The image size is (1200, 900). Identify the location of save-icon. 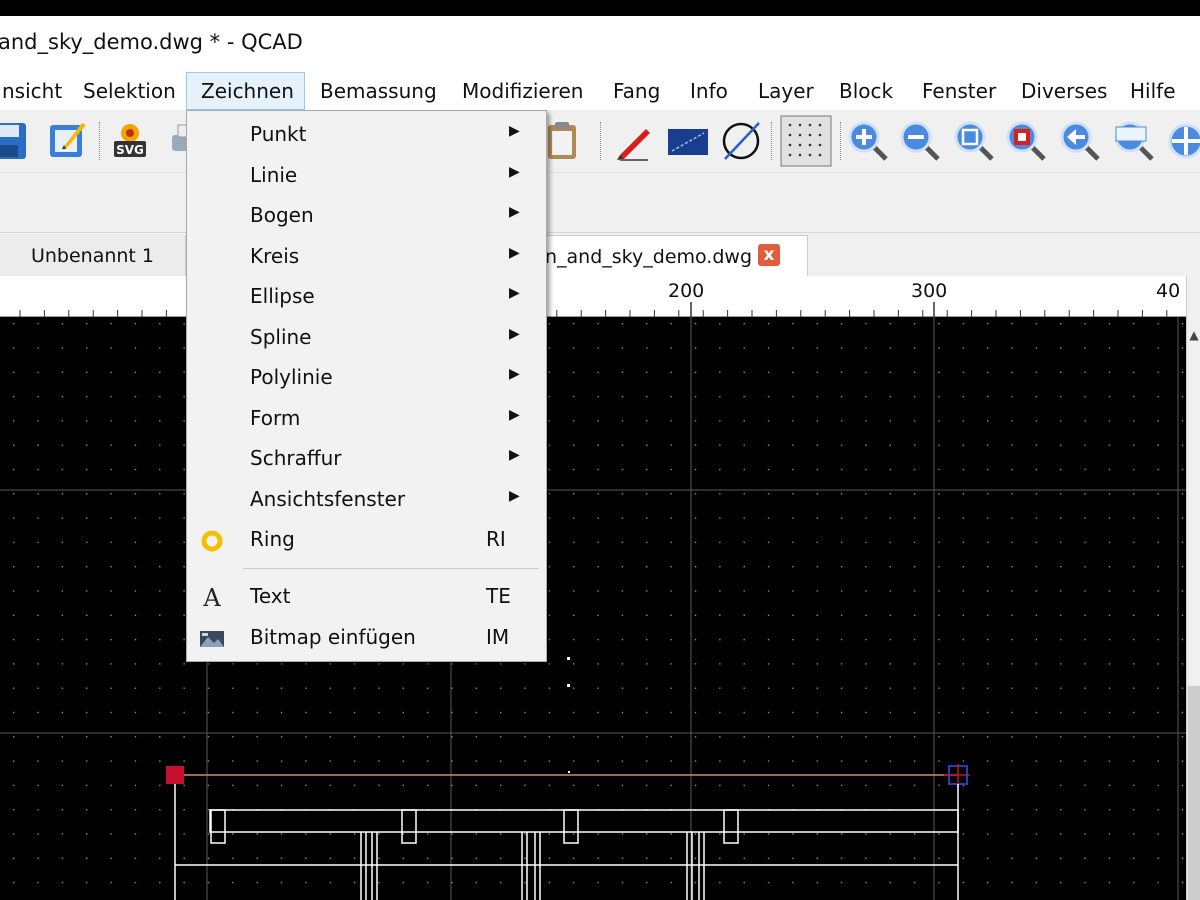
(15, 141).